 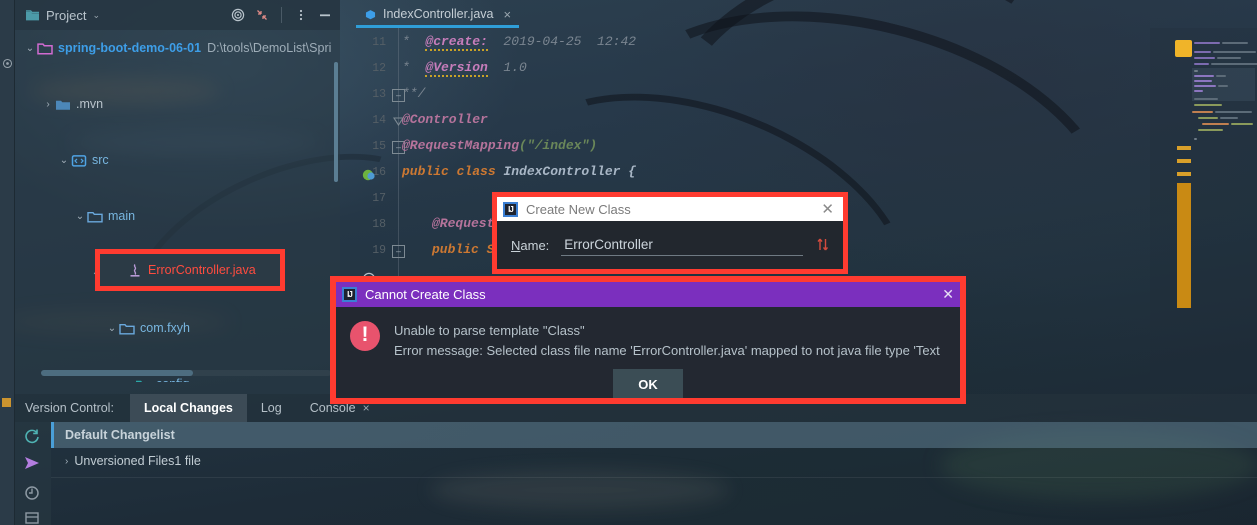 I want to click on error-message-line-1: Unable to parse template "Class", so click(x=489, y=330).